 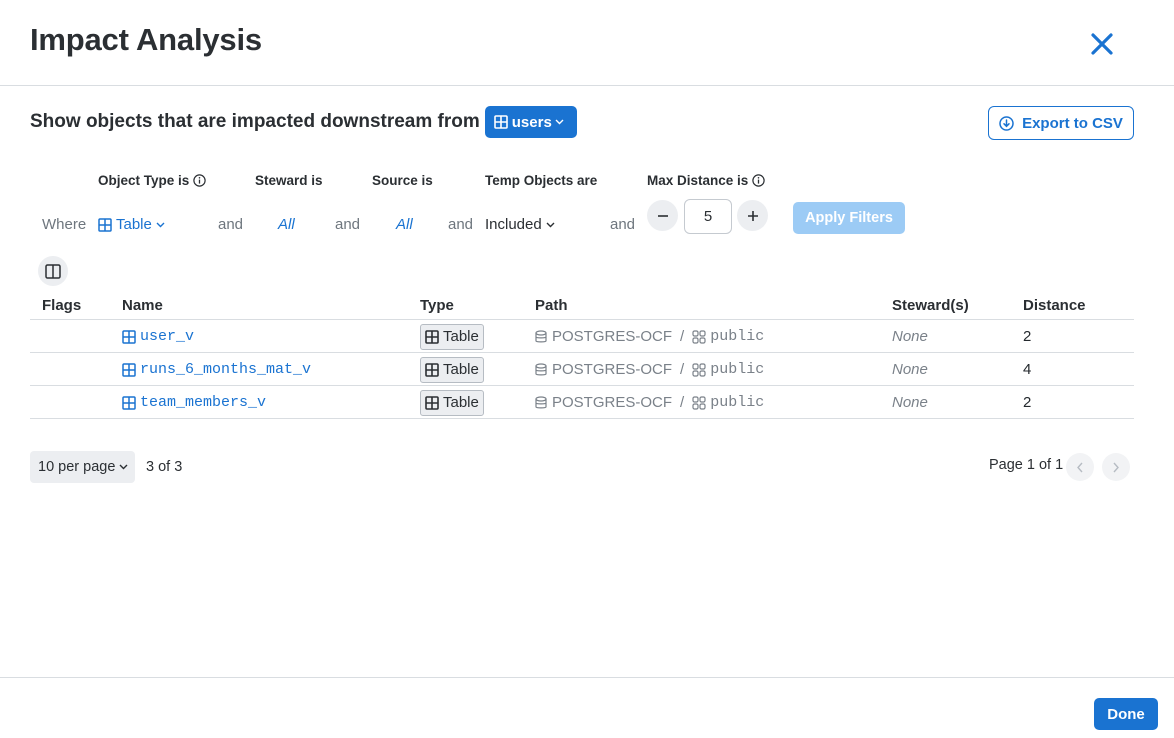 I want to click on object-type-dropdown: Table, so click(x=131, y=224).